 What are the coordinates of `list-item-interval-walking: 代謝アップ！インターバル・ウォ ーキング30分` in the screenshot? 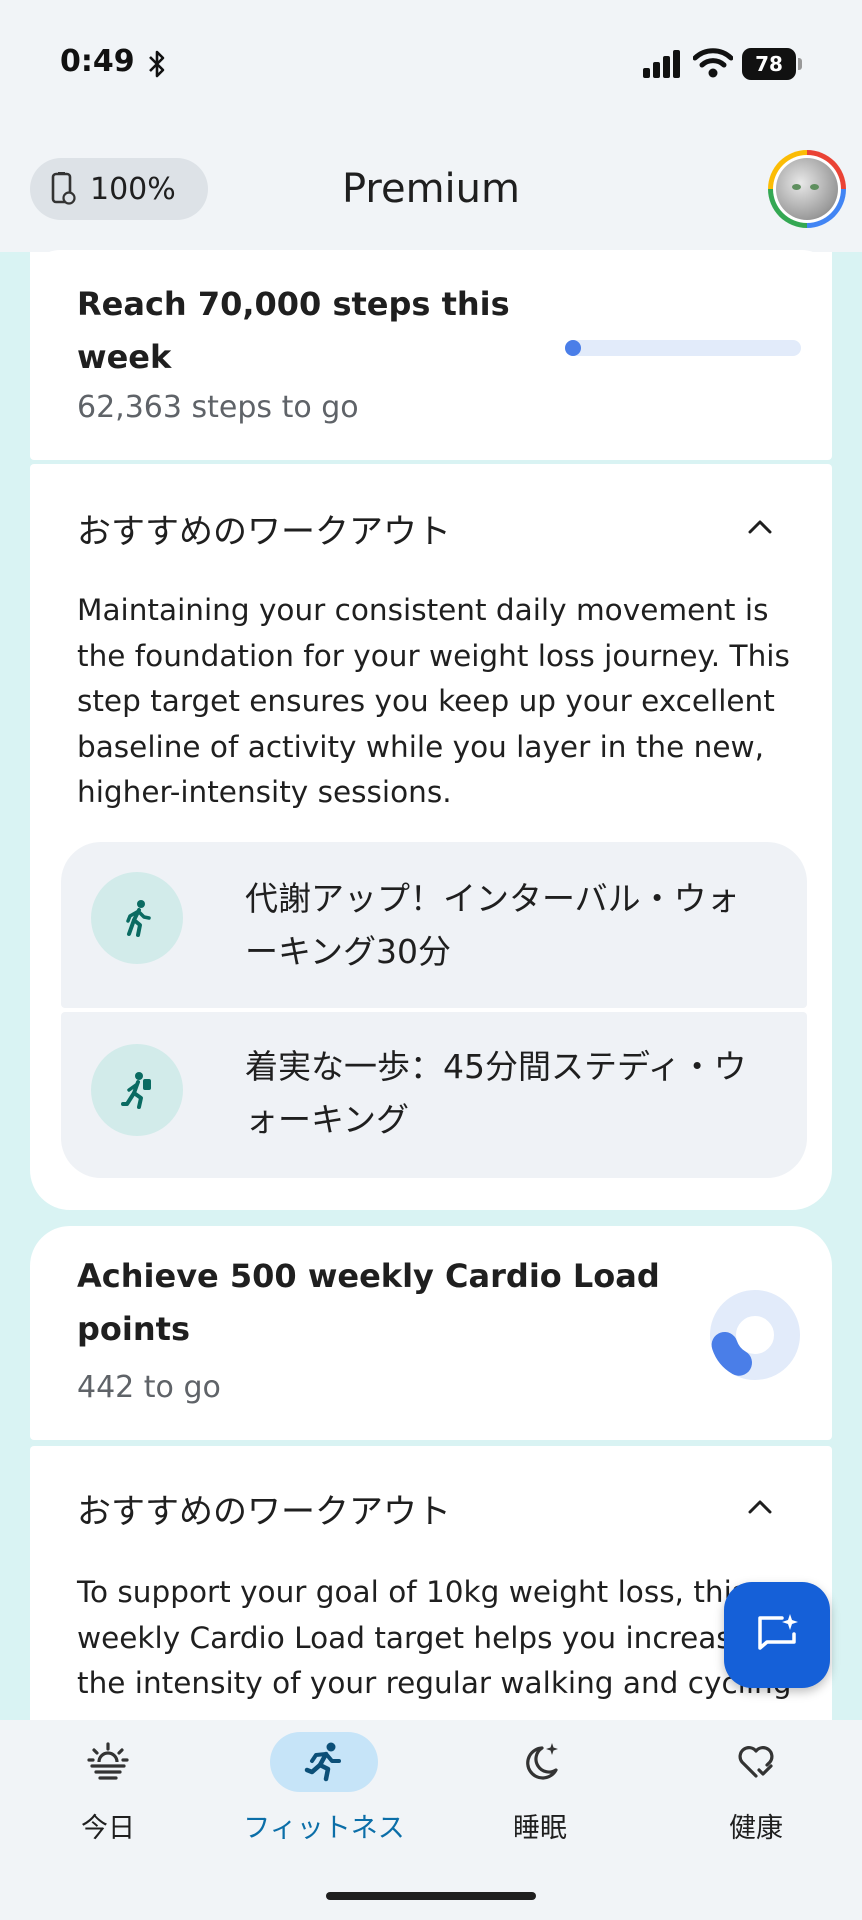 It's located at (434, 925).